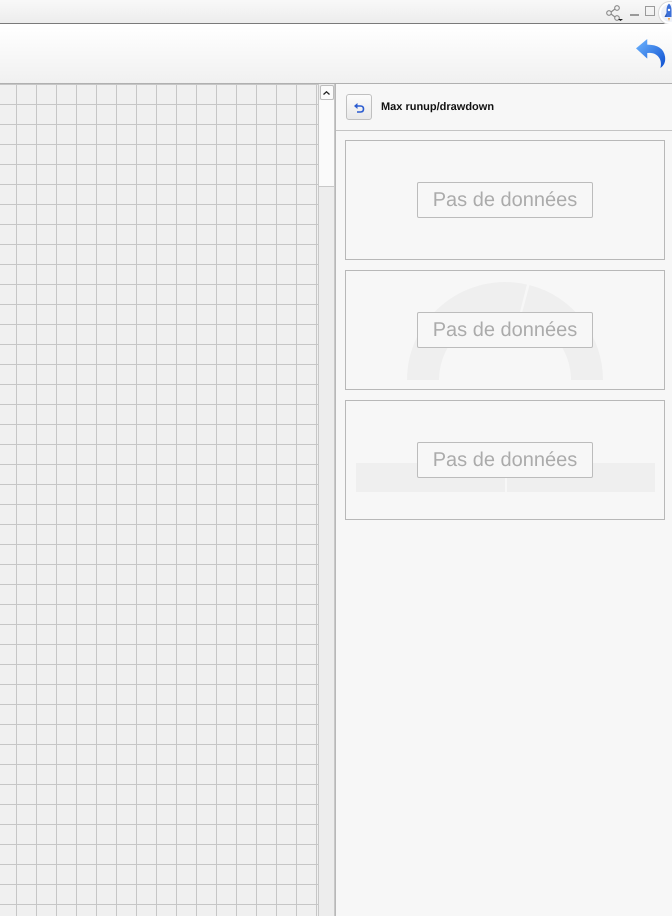 The height and width of the screenshot is (916, 672). I want to click on caret-icon, so click(326, 92).